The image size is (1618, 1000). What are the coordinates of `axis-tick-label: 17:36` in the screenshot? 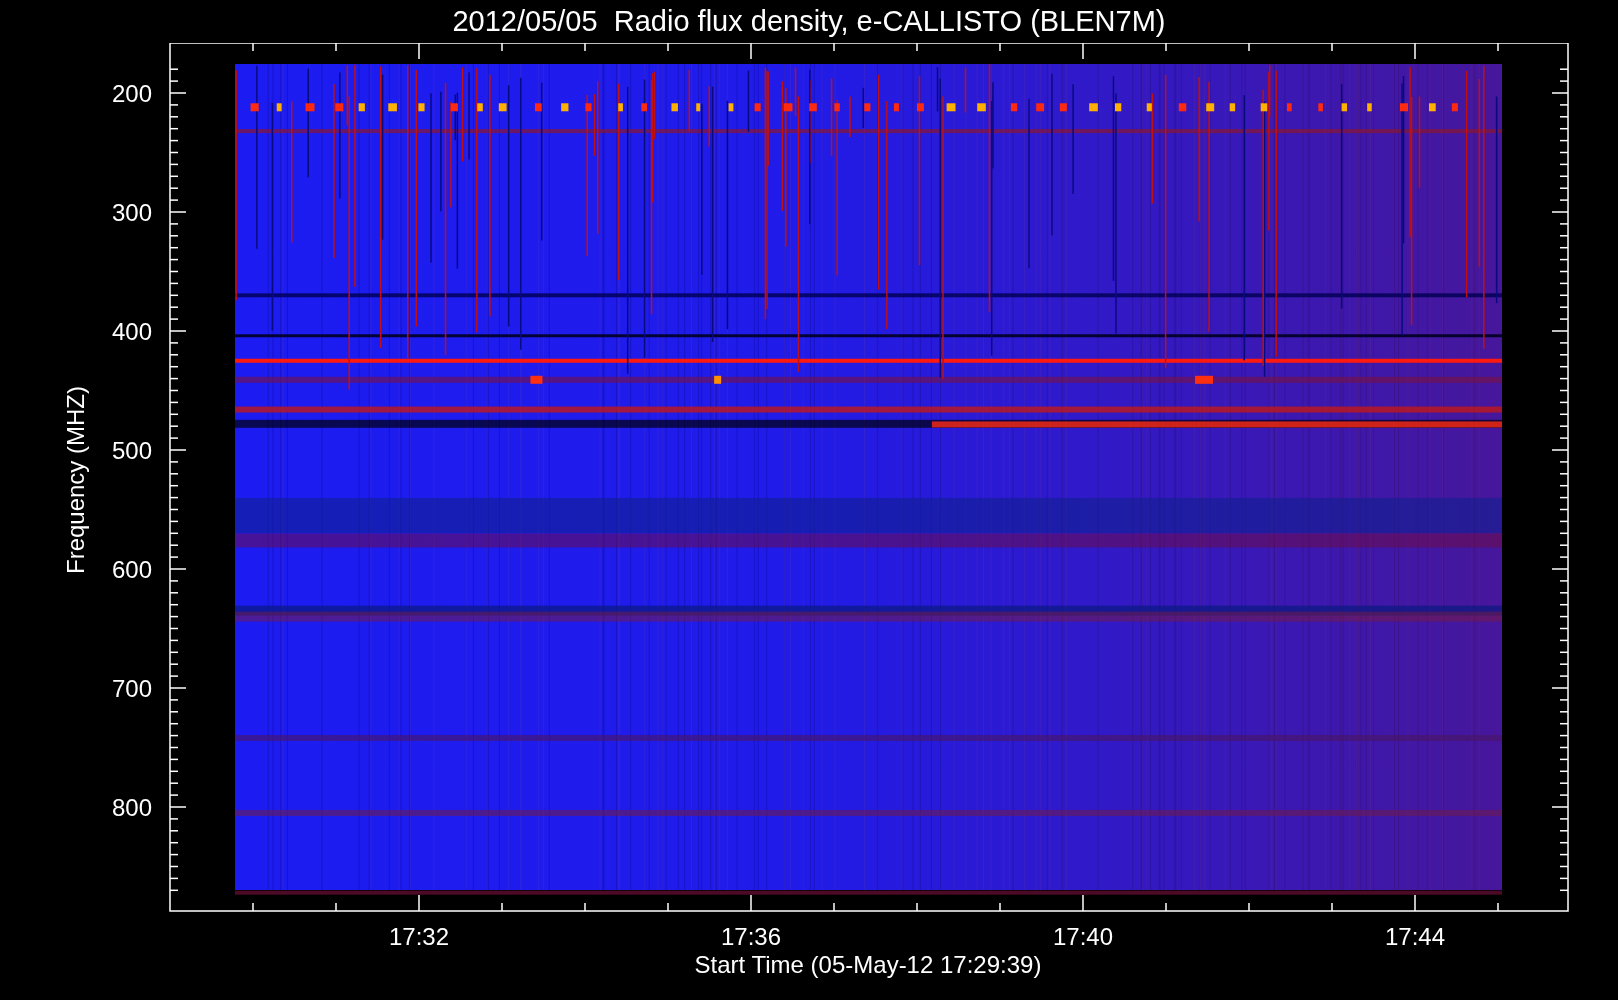 It's located at (751, 936).